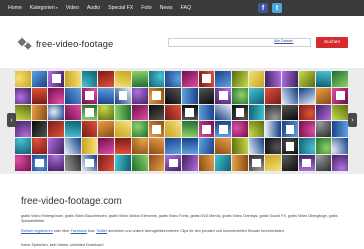 This screenshot has height=249, width=364. What do you see at coordinates (79, 231) in the screenshot?
I see `facebook-link: Facebook` at bounding box center [79, 231].